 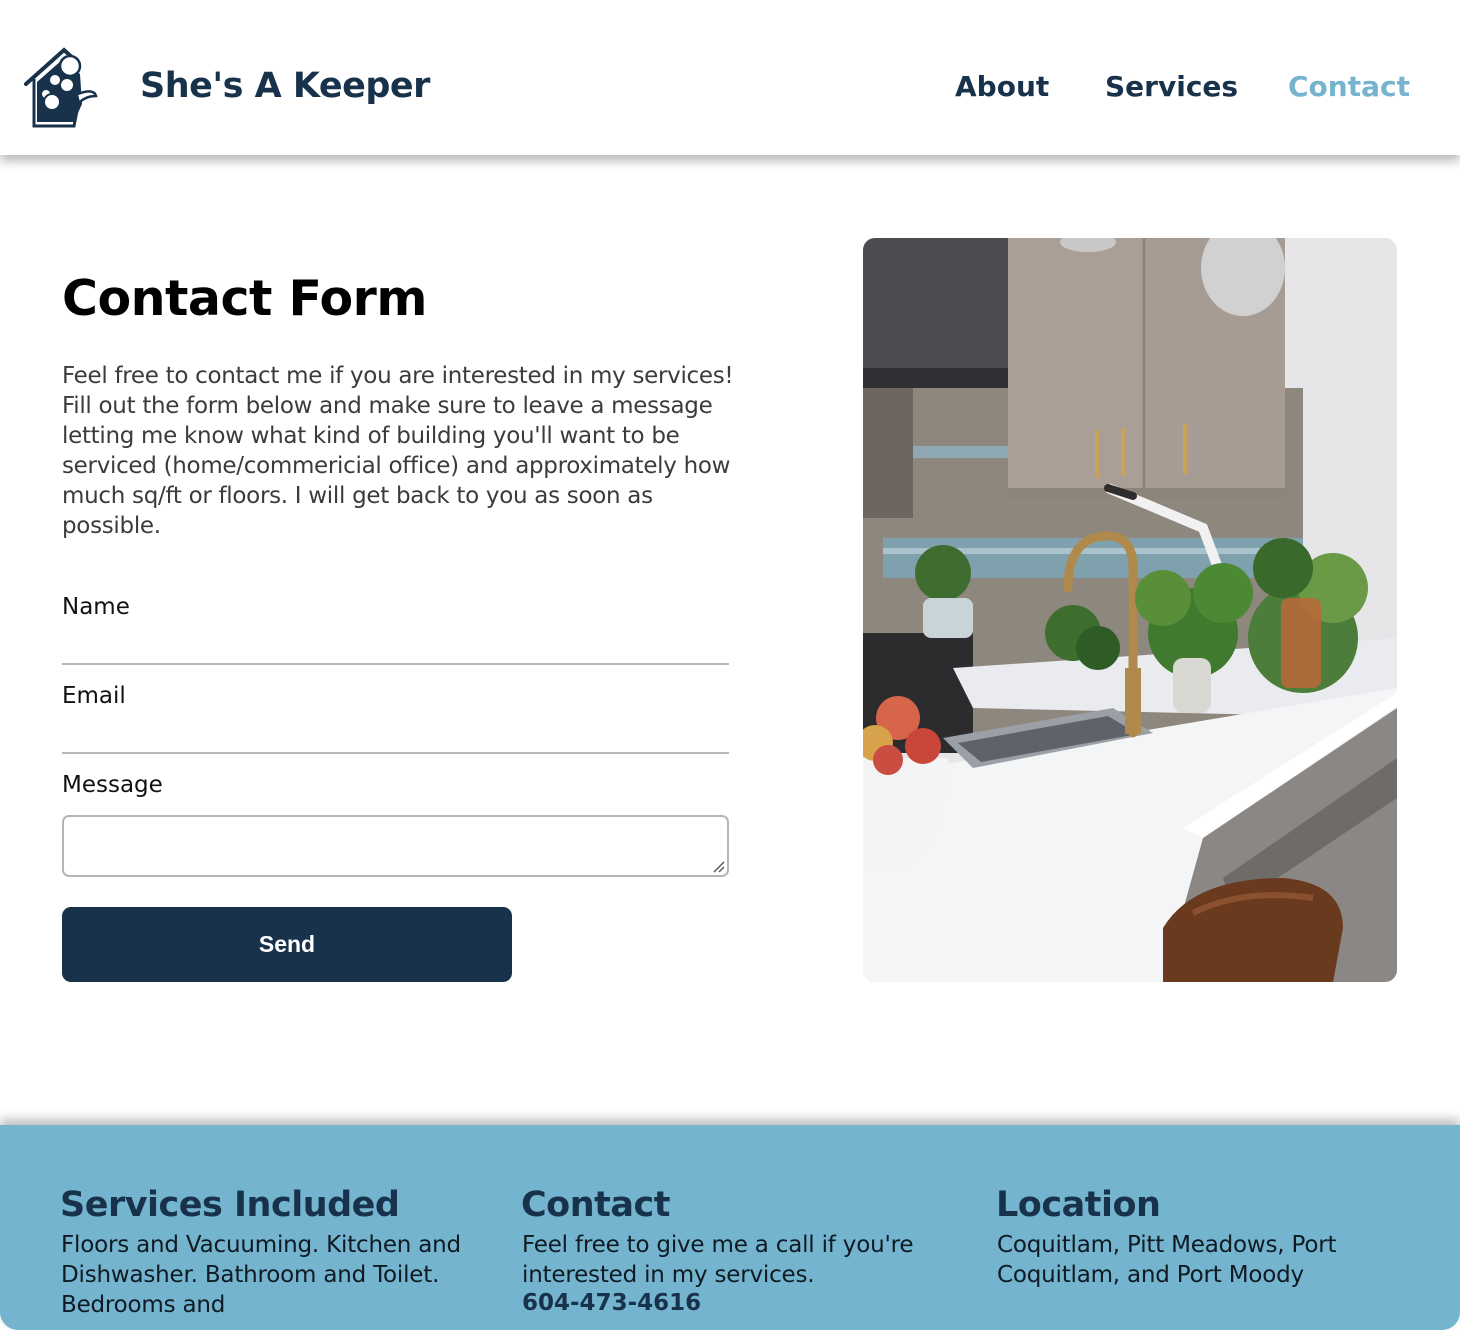 What do you see at coordinates (395, 649) in the screenshot?
I see `name-field` at bounding box center [395, 649].